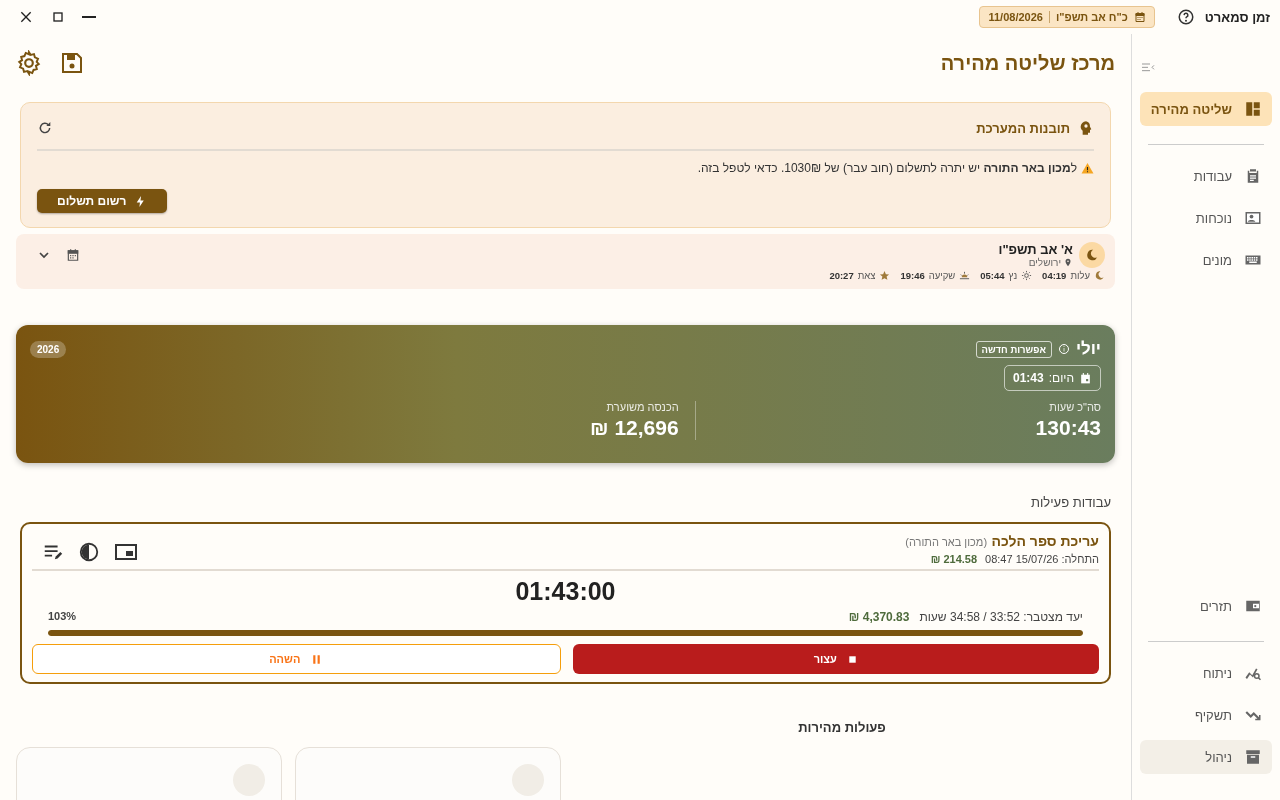 The image size is (1280, 800). What do you see at coordinates (1054, 275) in the screenshot?
I see `zman-time: 04:19` at bounding box center [1054, 275].